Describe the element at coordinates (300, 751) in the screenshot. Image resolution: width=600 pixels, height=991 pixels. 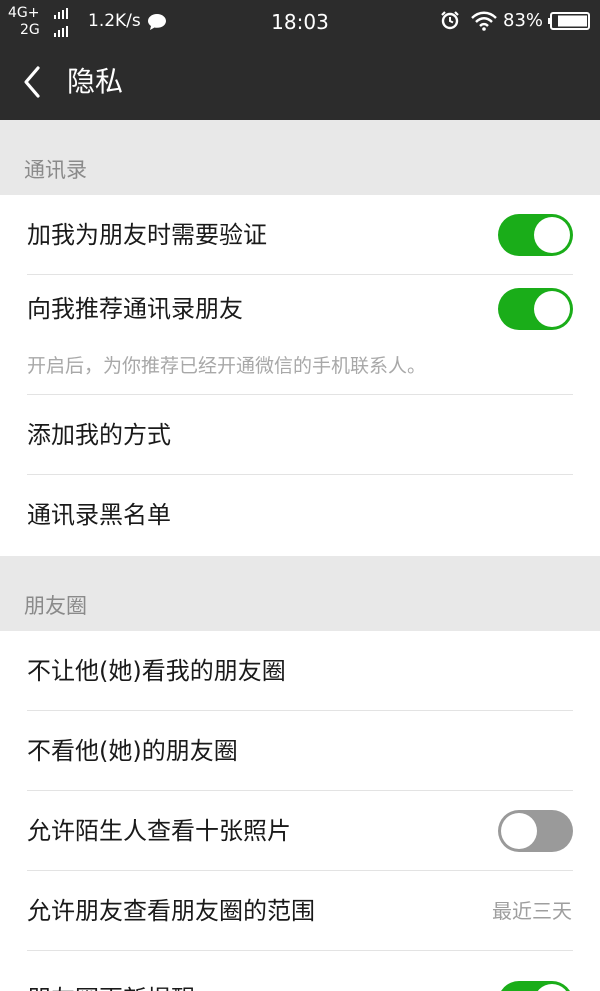
I see `setting-hide-their-moments: 不看他(她)的朋友圈` at that location.